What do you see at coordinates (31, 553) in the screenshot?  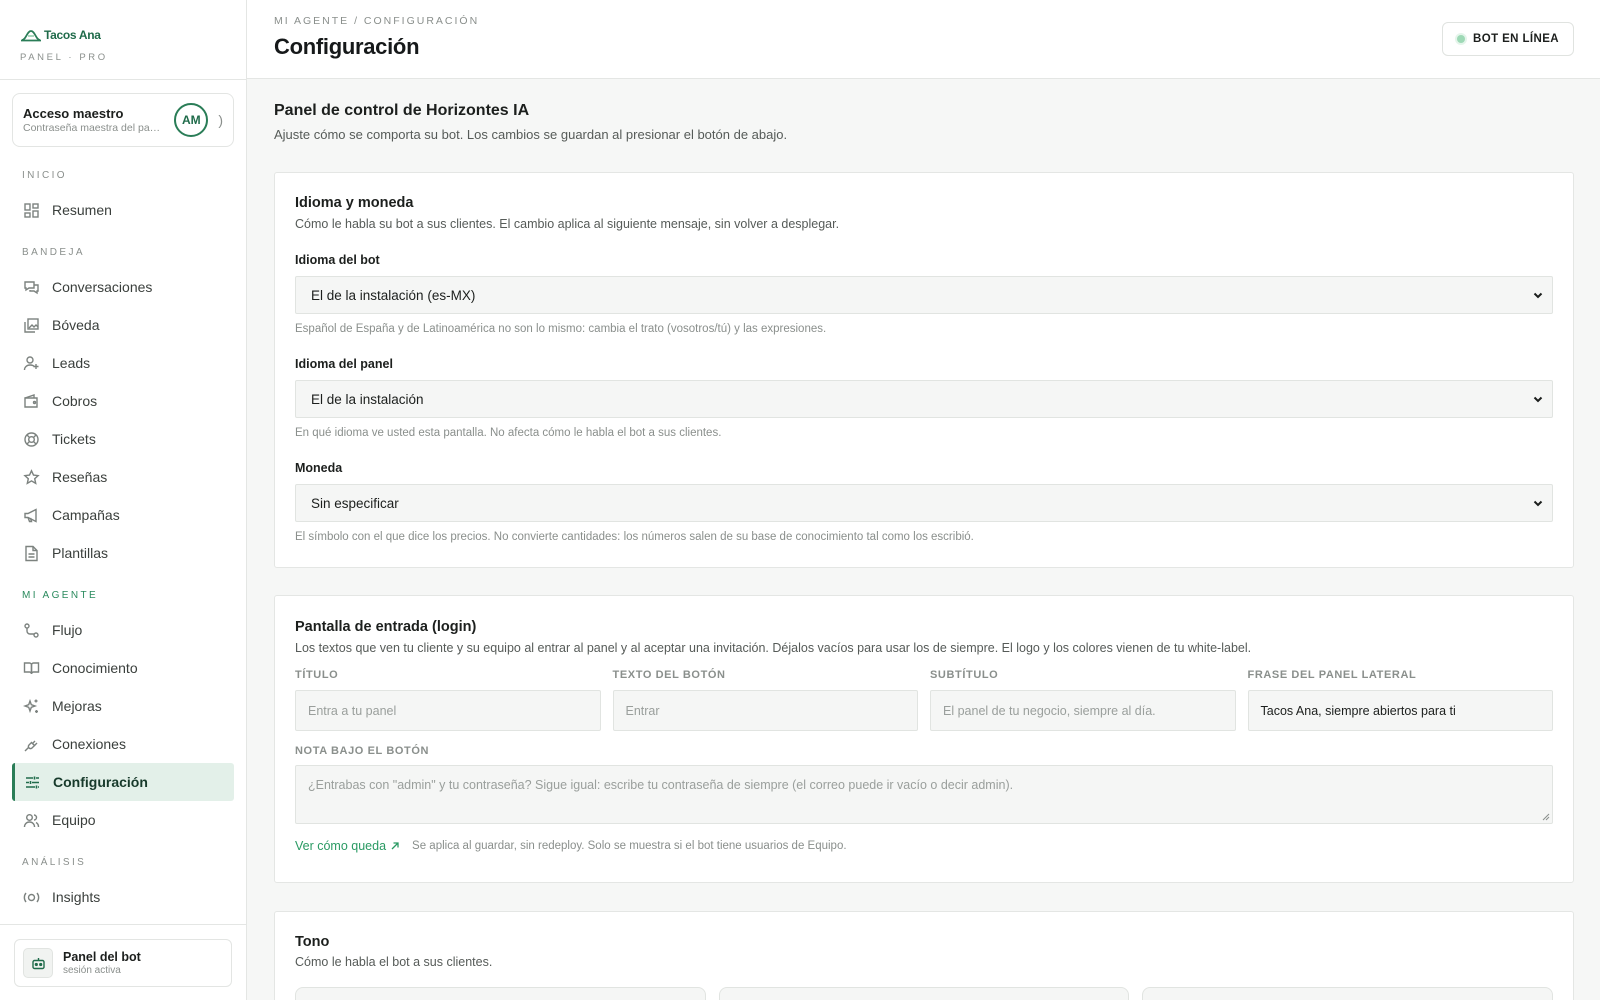 I see `document-icon` at bounding box center [31, 553].